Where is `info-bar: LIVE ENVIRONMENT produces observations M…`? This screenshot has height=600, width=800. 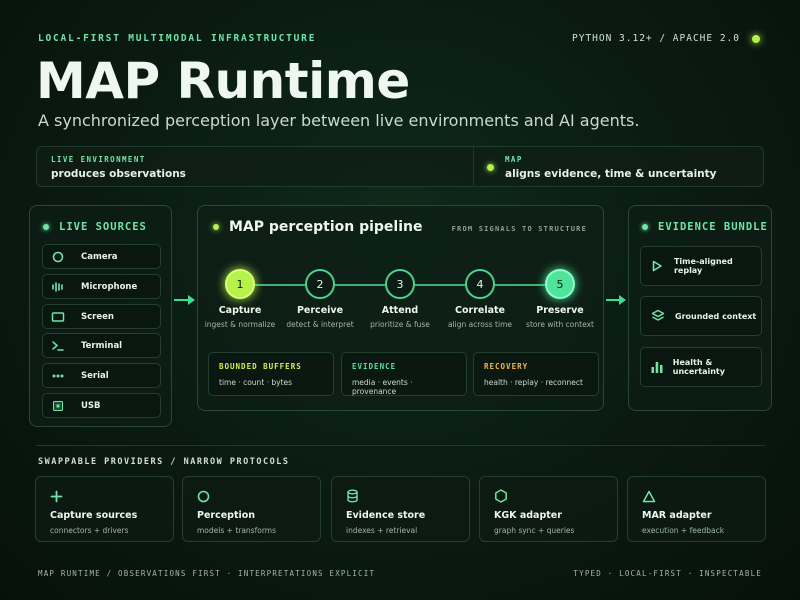
info-bar: LIVE ENVIRONMENT produces observations M… is located at coordinates (400, 166).